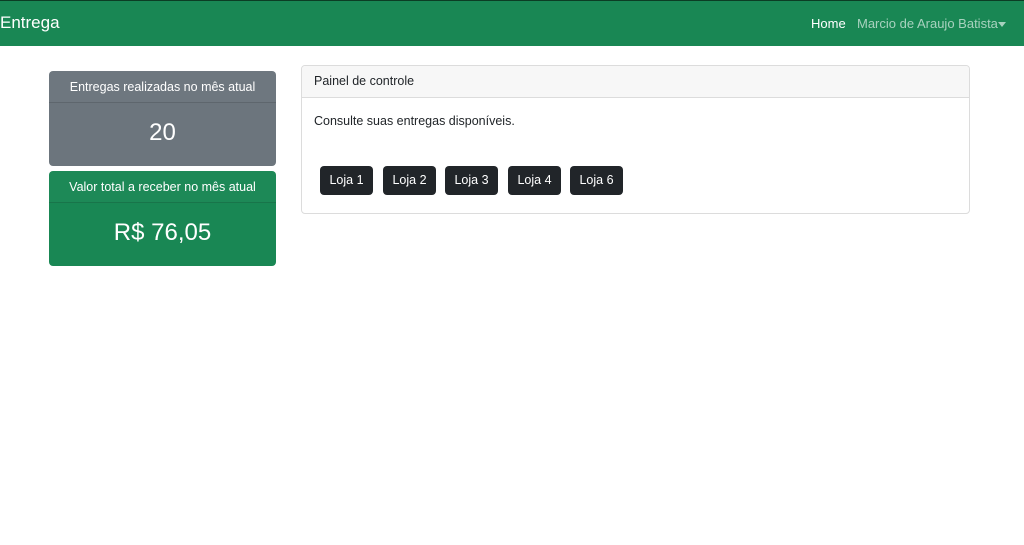  Describe the element at coordinates (471, 180) in the screenshot. I see `loja-3-button: Loja 3` at that location.